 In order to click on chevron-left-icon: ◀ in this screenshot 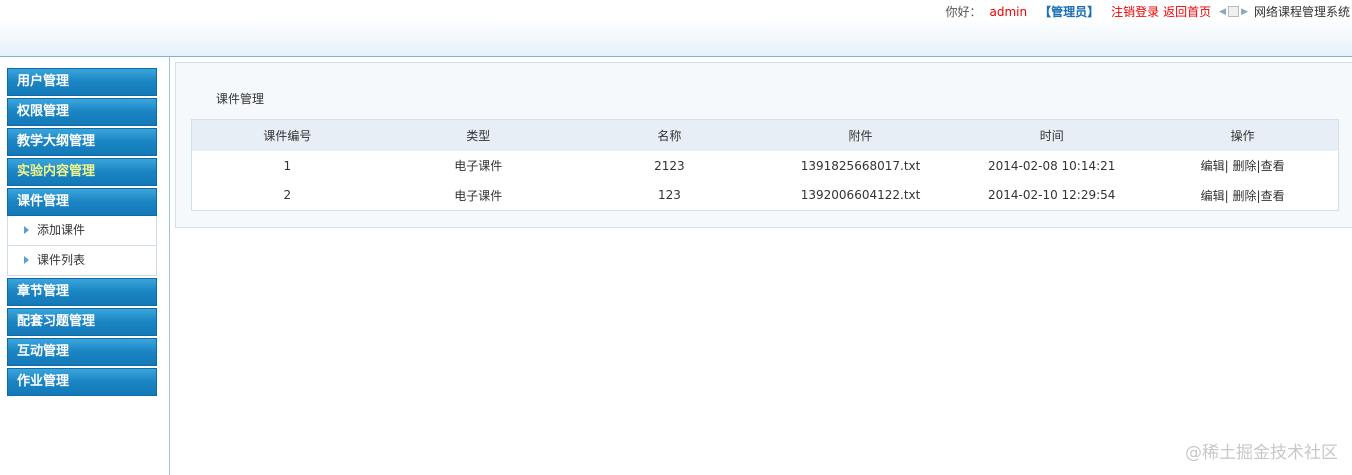, I will do `click(1222, 12)`.